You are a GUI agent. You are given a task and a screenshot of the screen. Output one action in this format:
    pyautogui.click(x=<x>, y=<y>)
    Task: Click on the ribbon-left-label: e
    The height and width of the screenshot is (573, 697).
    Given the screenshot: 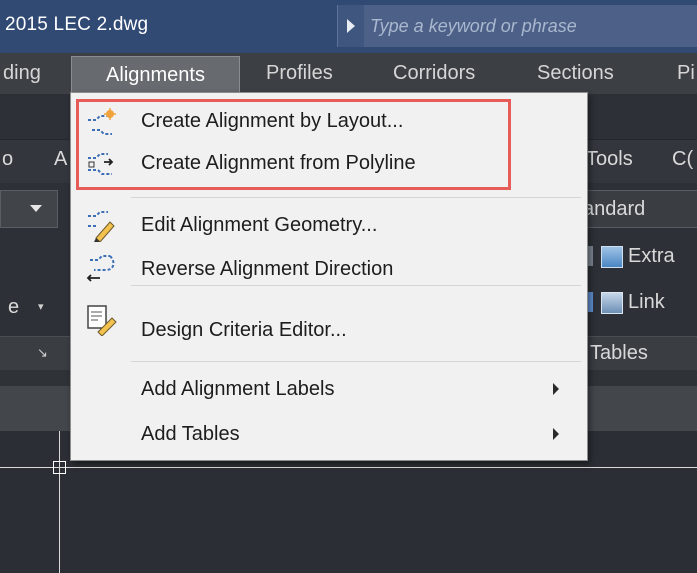 What is the action you would take?
    pyautogui.click(x=13, y=307)
    